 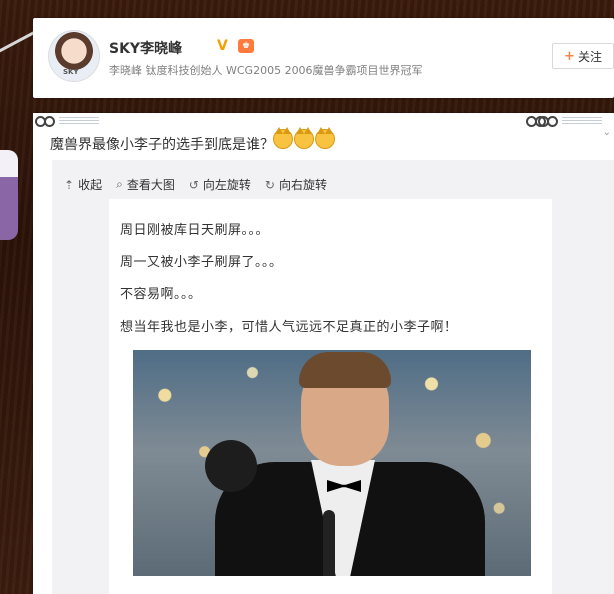 What do you see at coordinates (90, 185) in the screenshot?
I see `collapse-label: 收起` at bounding box center [90, 185].